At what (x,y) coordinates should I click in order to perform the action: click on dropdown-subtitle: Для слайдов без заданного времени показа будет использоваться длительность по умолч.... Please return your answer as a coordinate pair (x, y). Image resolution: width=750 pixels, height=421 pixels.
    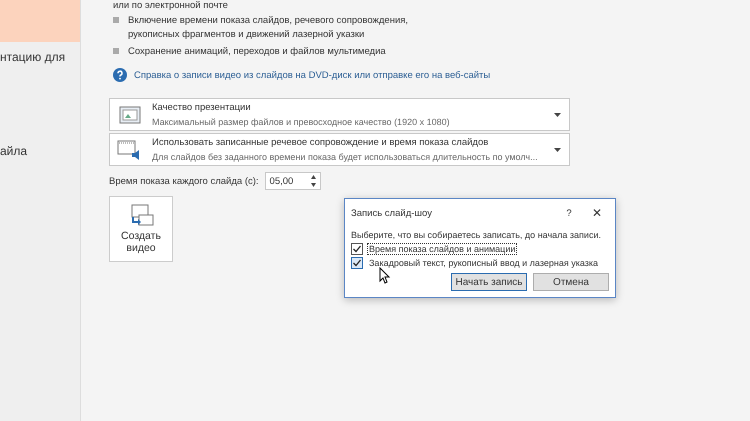
    Looking at the image, I should click on (345, 157).